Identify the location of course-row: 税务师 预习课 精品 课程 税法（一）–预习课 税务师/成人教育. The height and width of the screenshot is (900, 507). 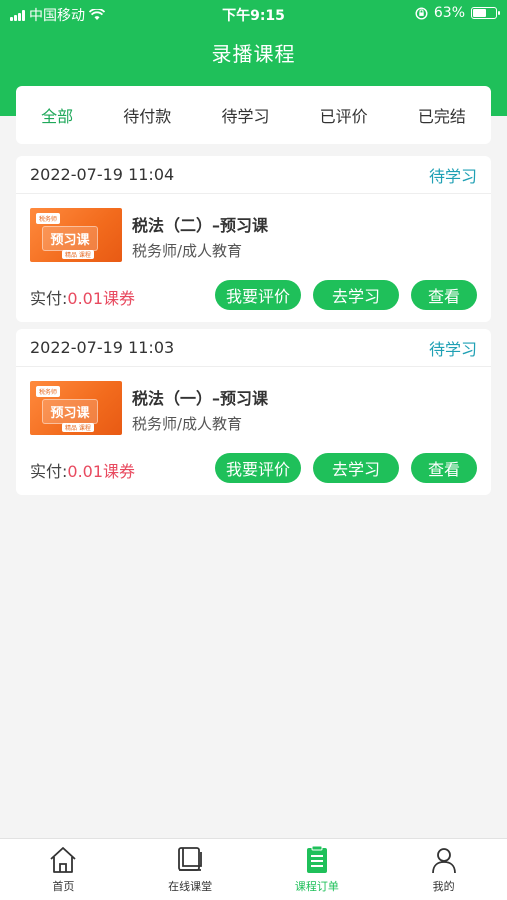
(253, 409).